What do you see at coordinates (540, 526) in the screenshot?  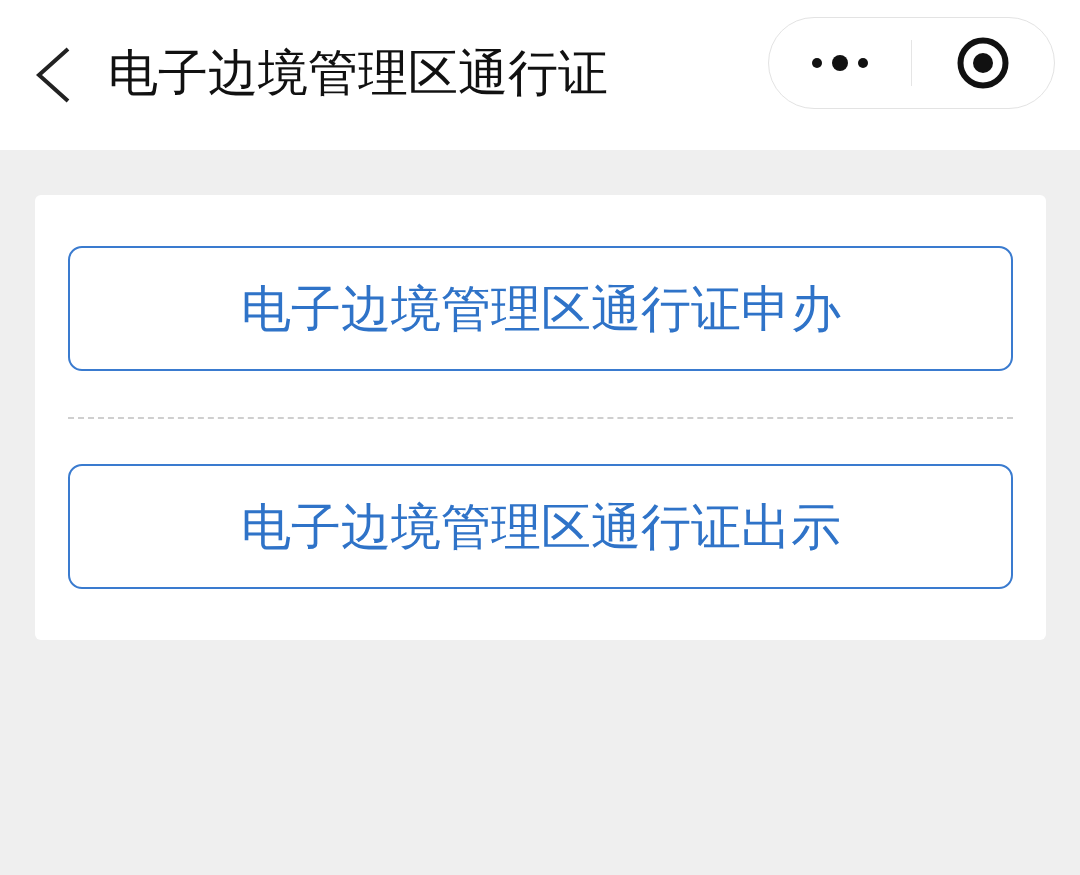 I see `action-button: 电子边境管理区通行证出示` at bounding box center [540, 526].